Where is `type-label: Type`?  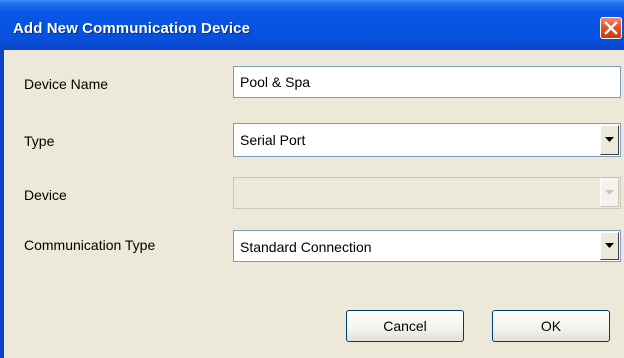 type-label: Type is located at coordinates (39, 141).